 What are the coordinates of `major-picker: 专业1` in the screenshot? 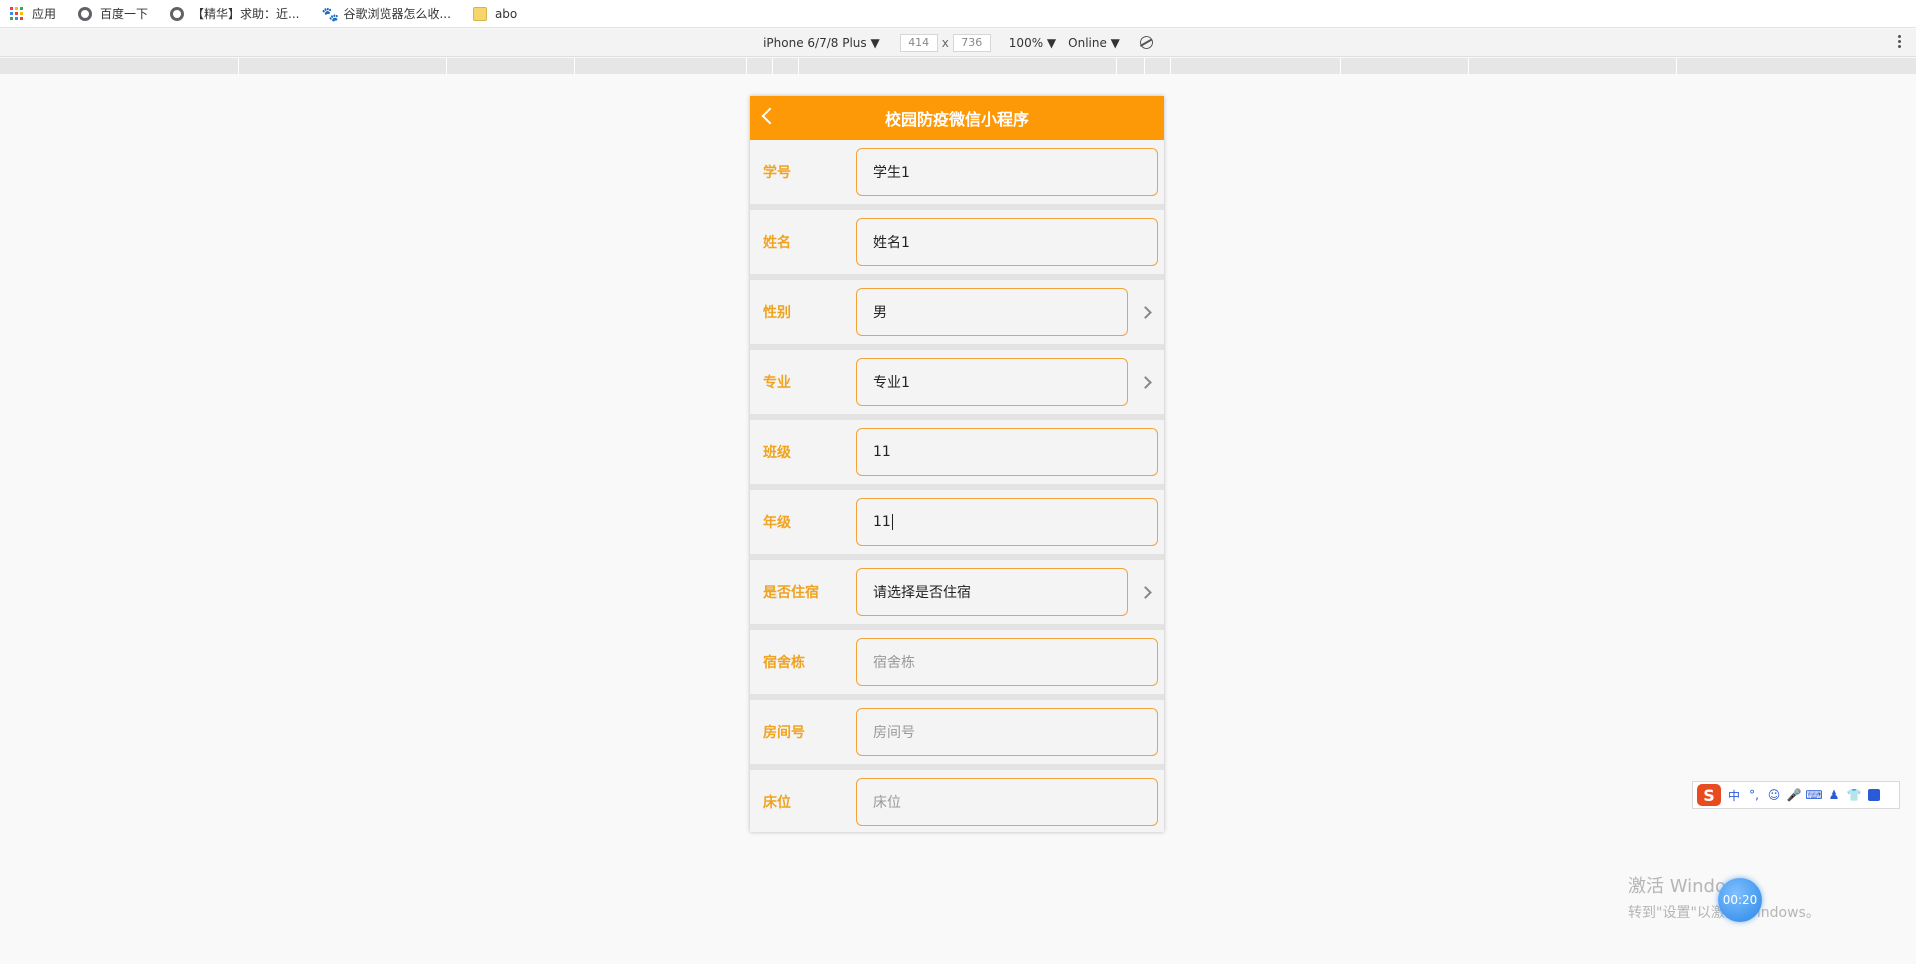 It's located at (992, 382).